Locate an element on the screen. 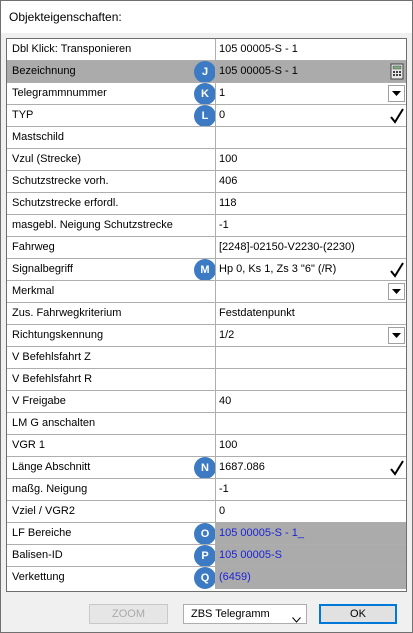 Image resolution: width=413 pixels, height=633 pixels. property-label: Telegrammnummer is located at coordinates (59, 93).